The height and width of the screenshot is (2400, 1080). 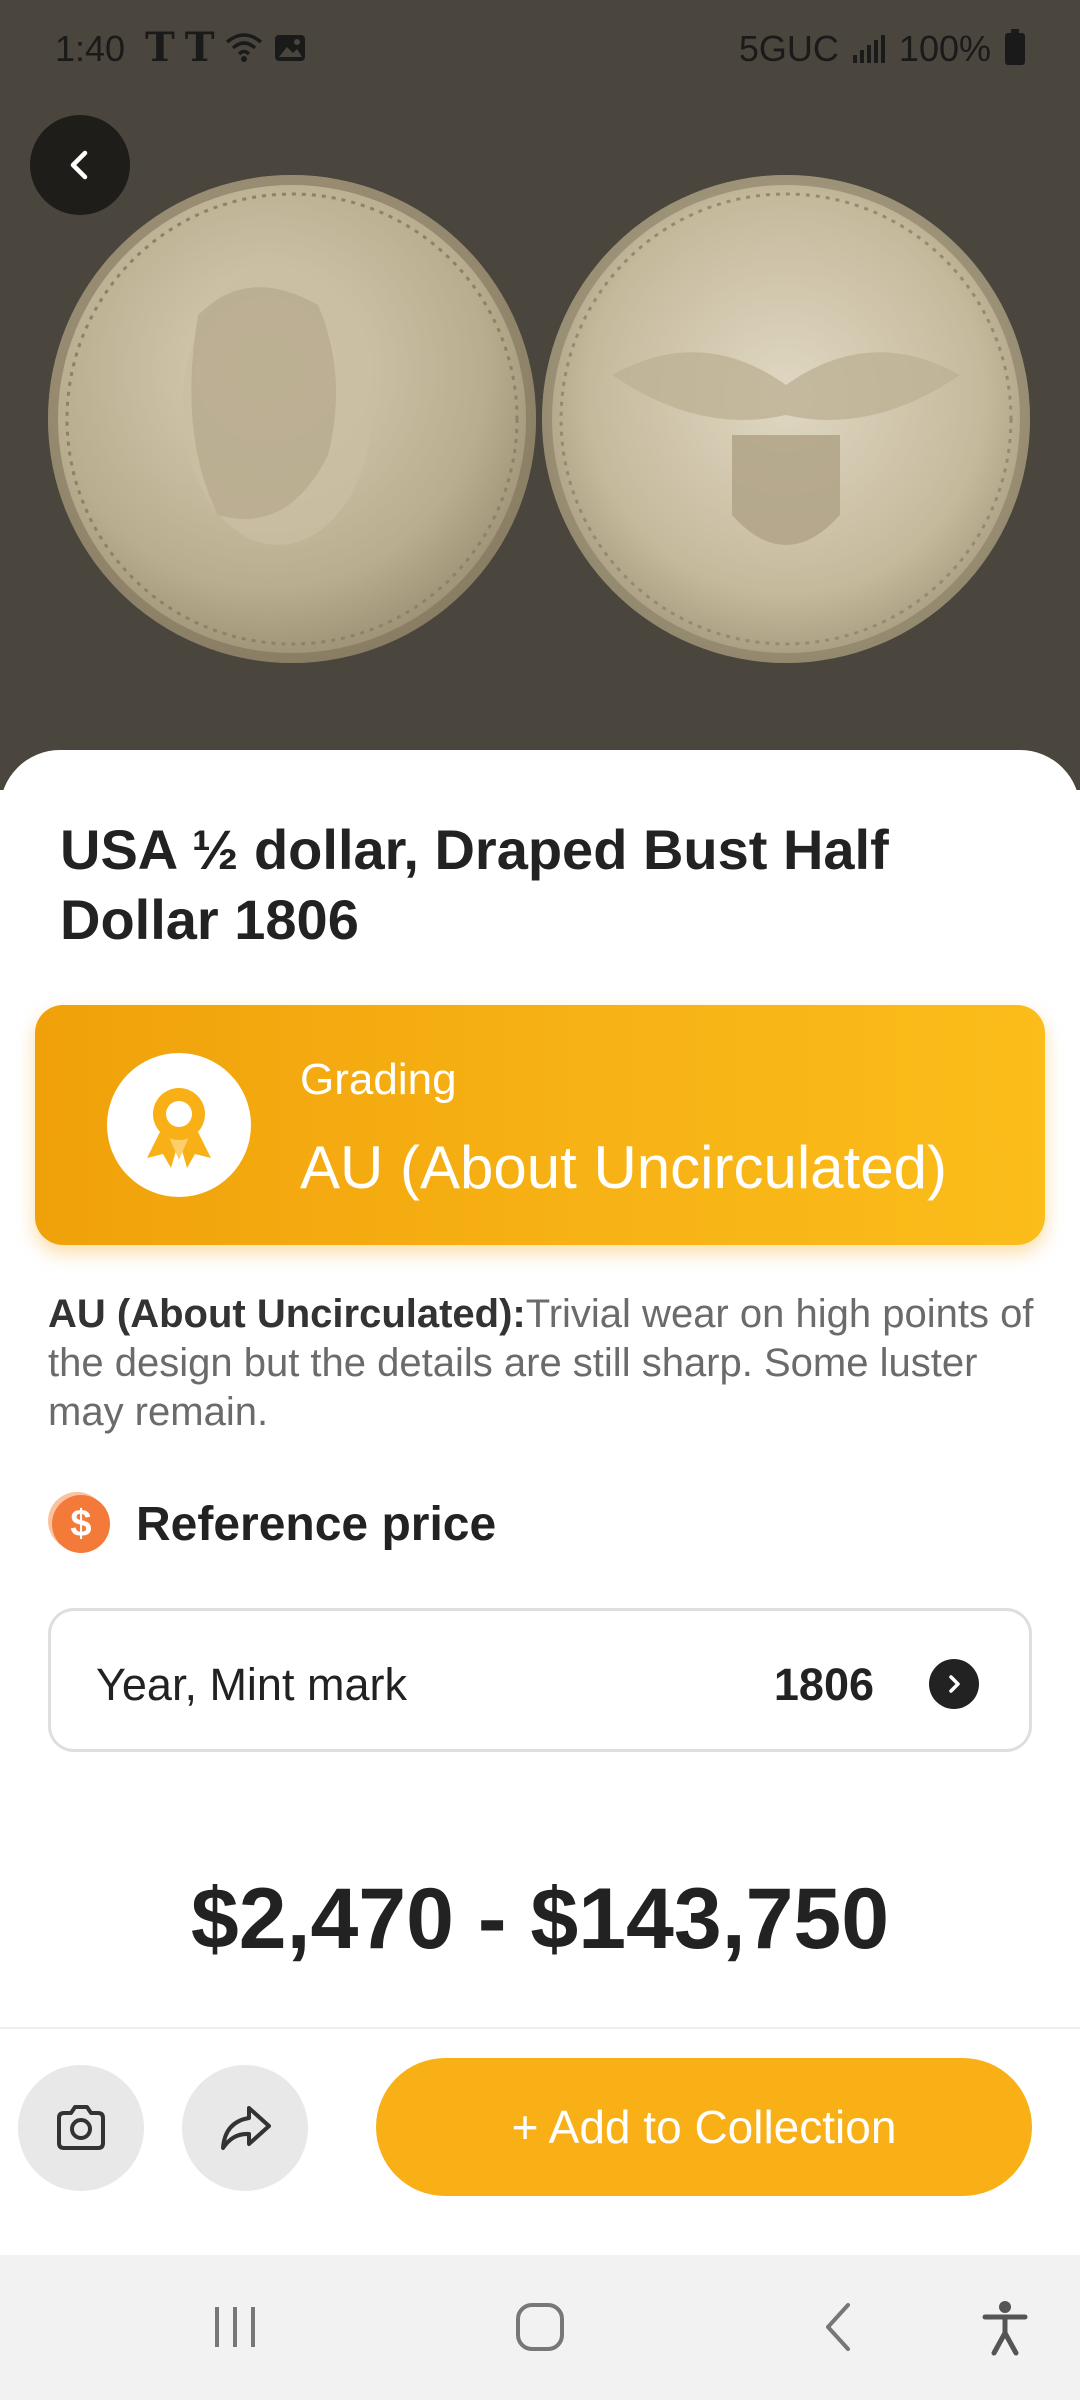 I want to click on reference-price-header: $ Reference price, so click(x=274, y=1524).